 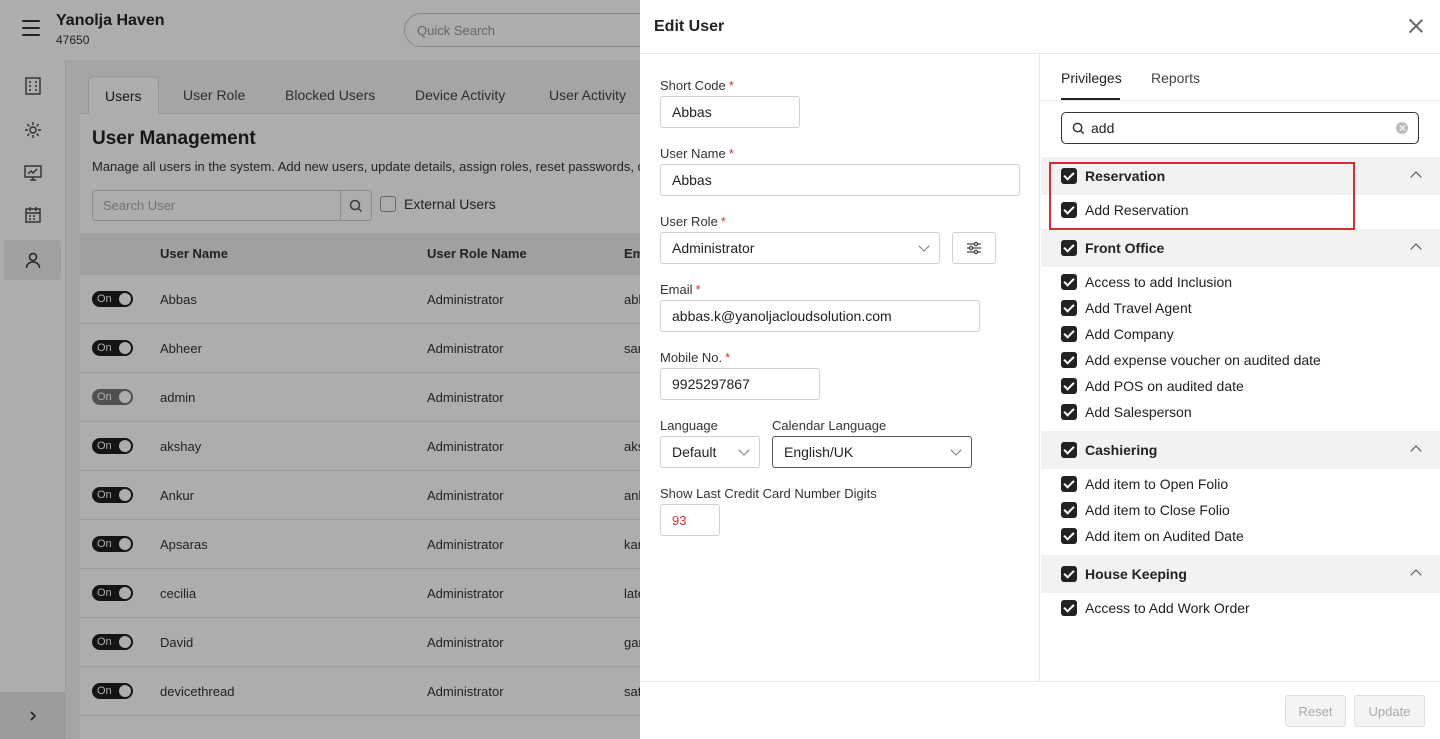 I want to click on cc-digits-label: Show Last Credit Card Number Digits, so click(x=768, y=493).